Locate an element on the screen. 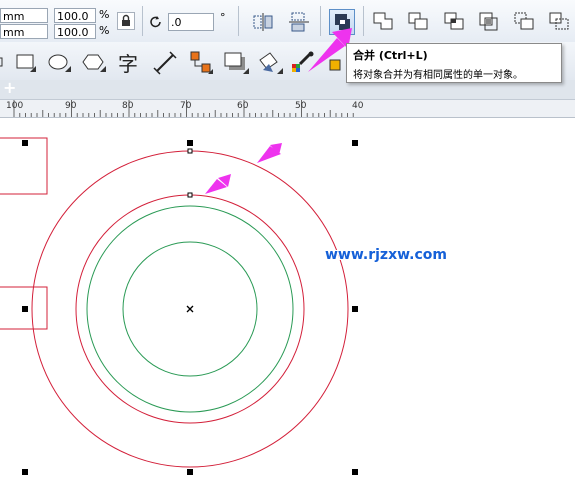  scale-x-field: 100.0 is located at coordinates (75, 15).